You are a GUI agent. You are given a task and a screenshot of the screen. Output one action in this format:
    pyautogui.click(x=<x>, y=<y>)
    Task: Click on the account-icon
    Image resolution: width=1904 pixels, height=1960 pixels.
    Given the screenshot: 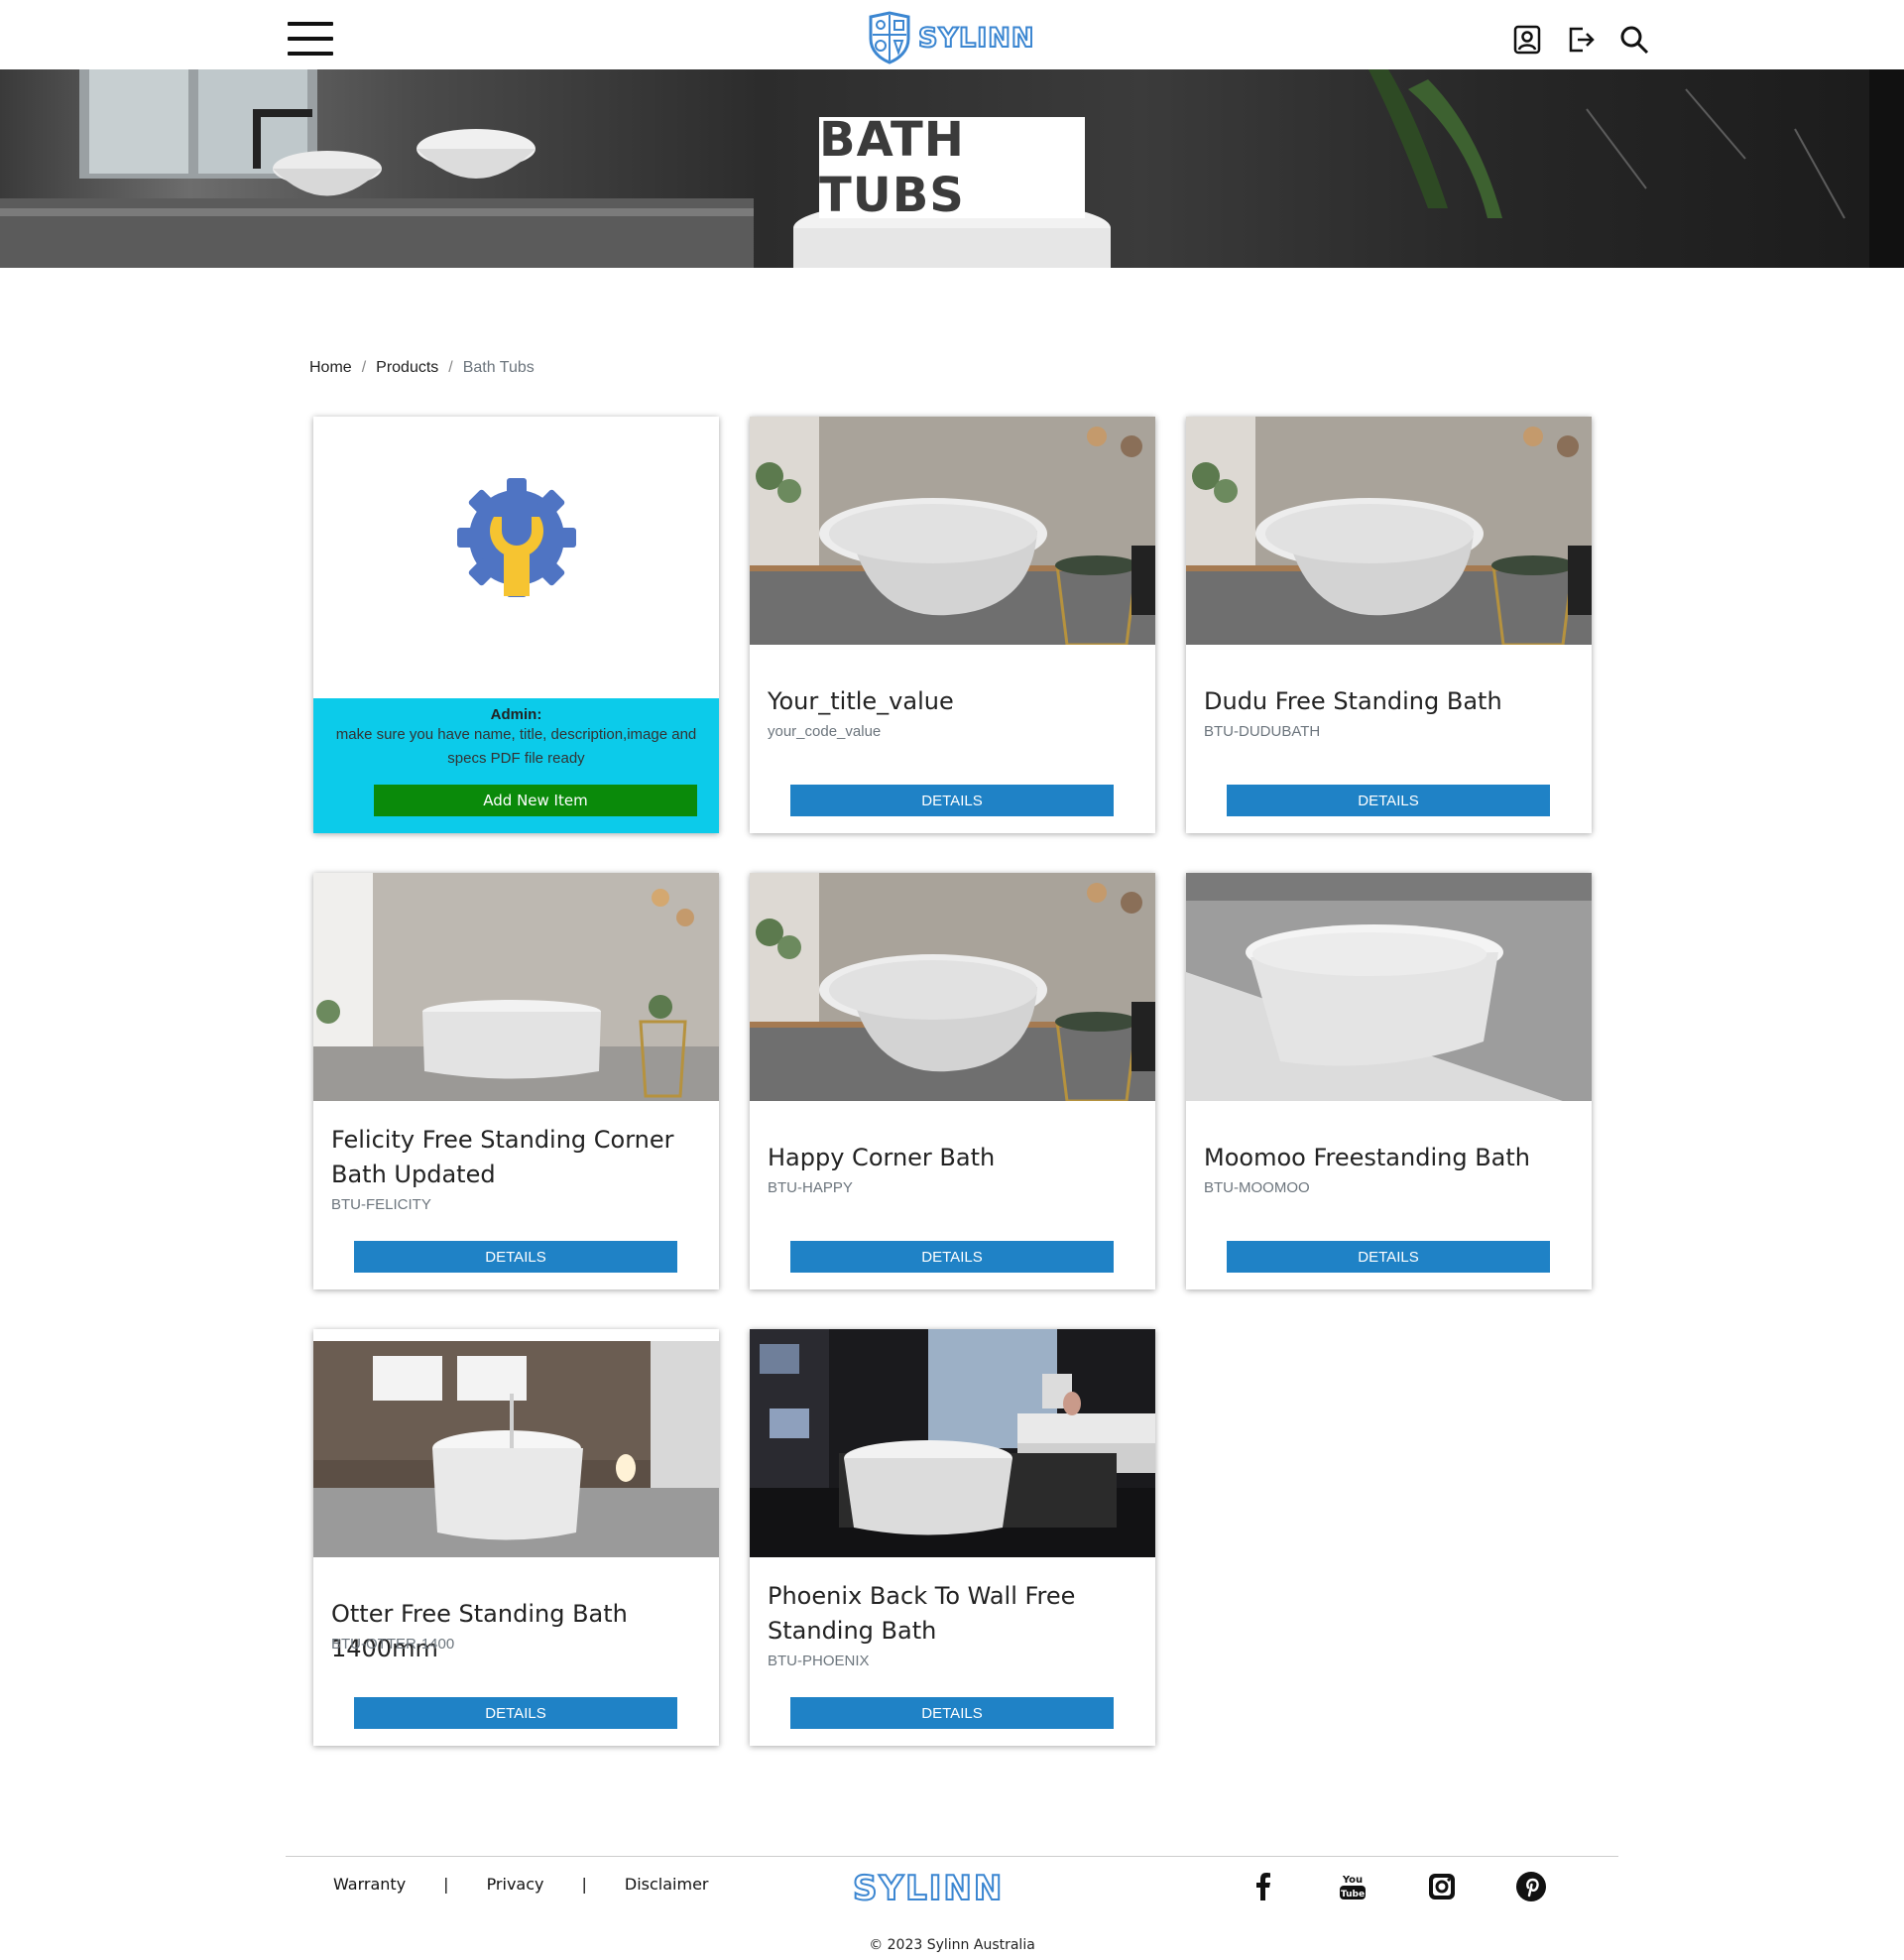 What is the action you would take?
    pyautogui.click(x=1527, y=40)
    